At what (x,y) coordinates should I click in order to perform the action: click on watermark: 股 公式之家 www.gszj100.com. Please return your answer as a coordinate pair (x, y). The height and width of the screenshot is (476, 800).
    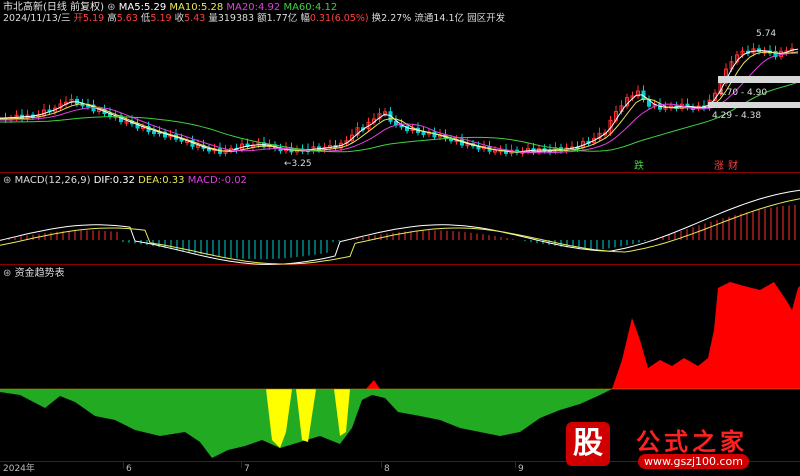
    Looking at the image, I should click on (678, 448).